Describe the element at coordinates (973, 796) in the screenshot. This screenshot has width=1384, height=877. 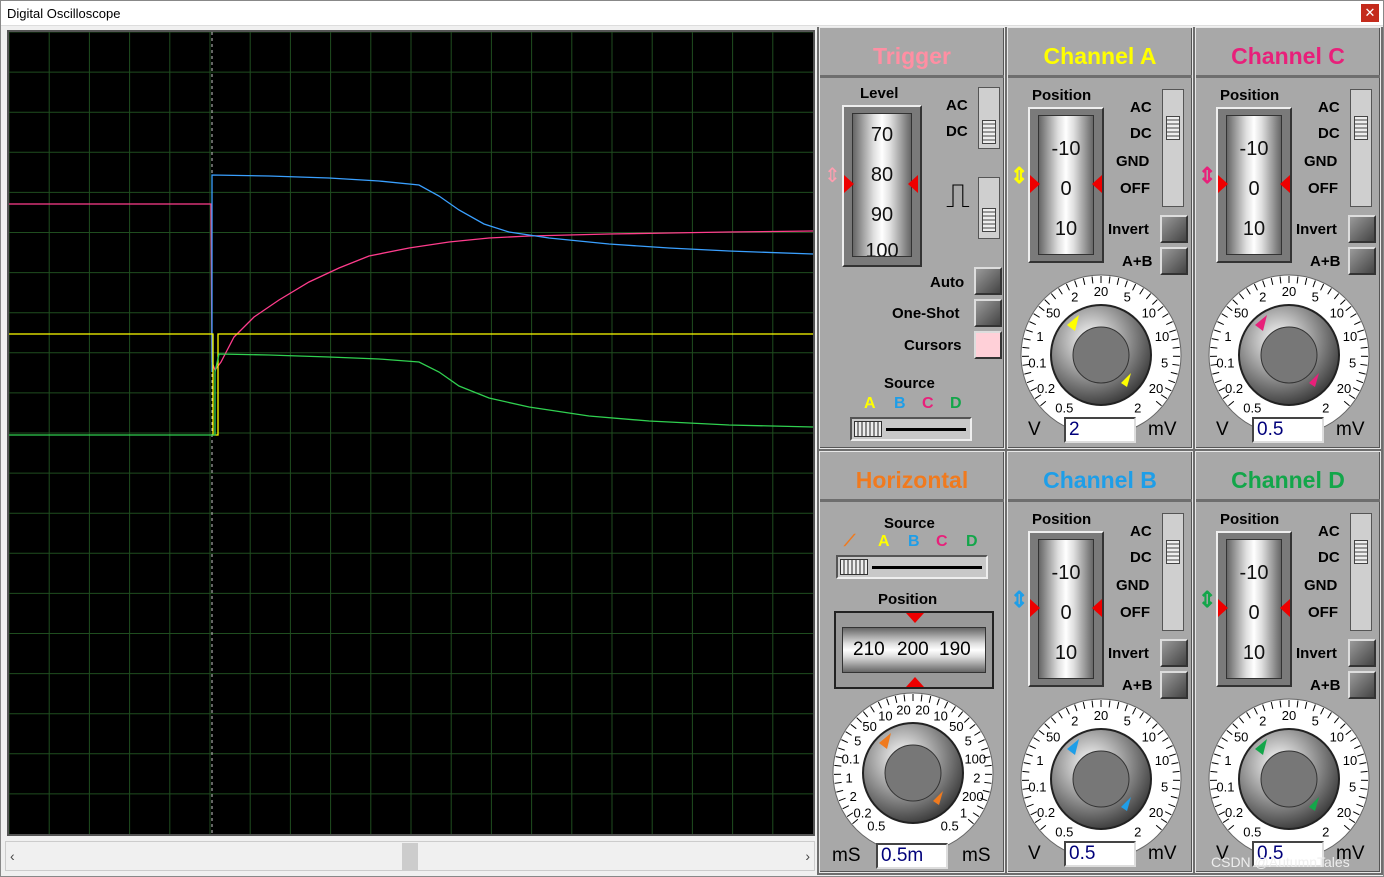
I see `dial-label: 200` at that location.